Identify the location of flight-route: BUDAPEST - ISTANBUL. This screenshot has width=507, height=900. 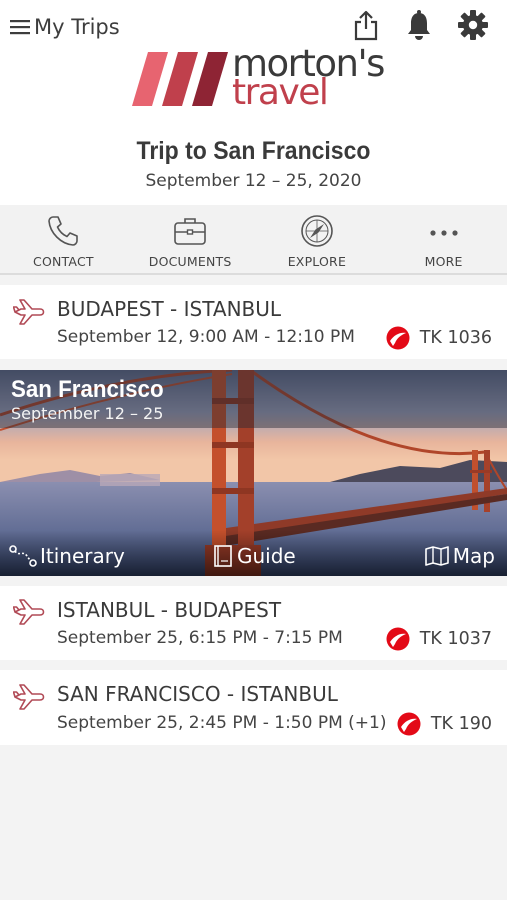
(169, 309).